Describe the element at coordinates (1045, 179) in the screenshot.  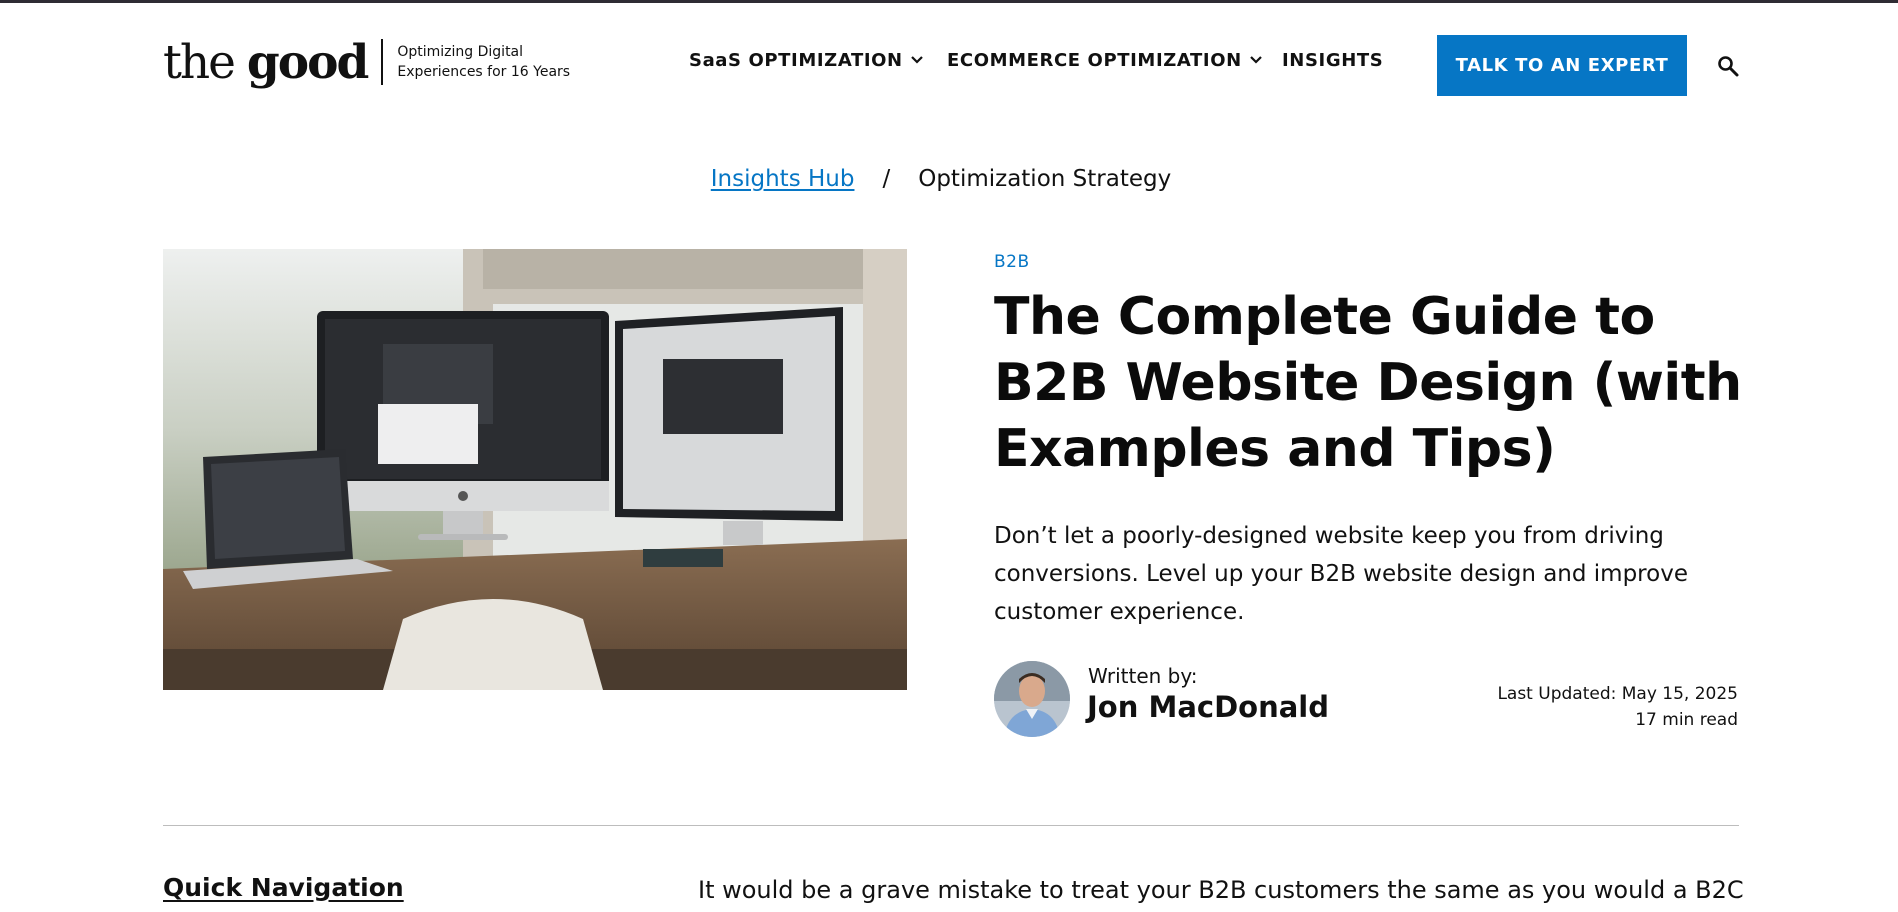
I see `breadcrumb-current: Optimization Strategy` at that location.